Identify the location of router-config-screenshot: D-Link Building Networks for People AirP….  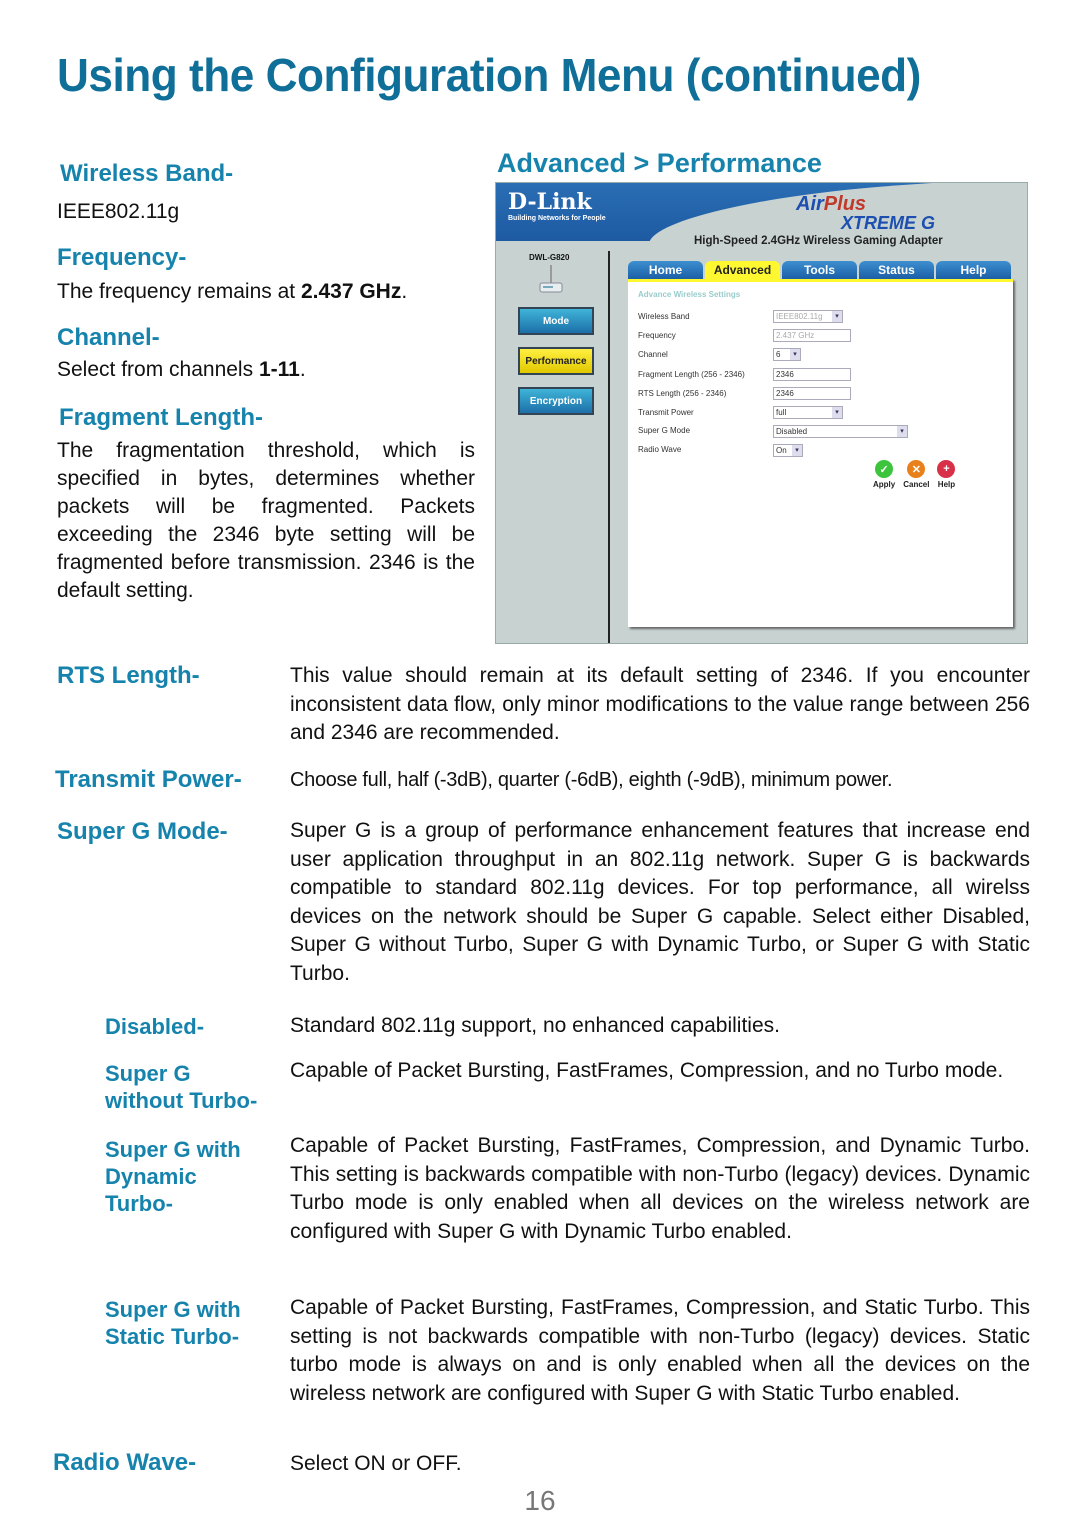
(761, 413).